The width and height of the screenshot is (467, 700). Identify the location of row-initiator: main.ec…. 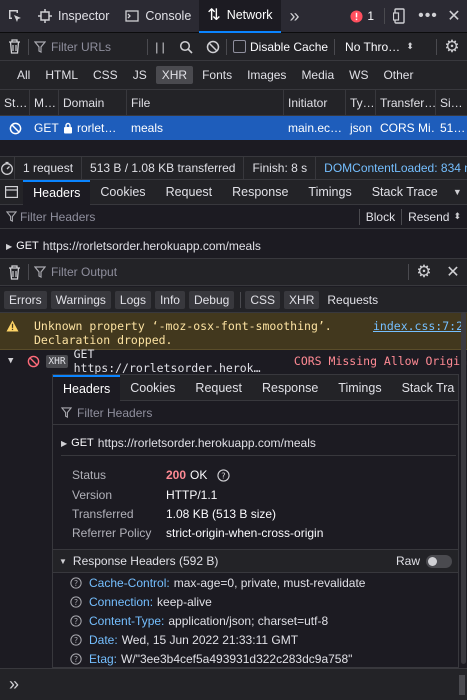
(315, 128).